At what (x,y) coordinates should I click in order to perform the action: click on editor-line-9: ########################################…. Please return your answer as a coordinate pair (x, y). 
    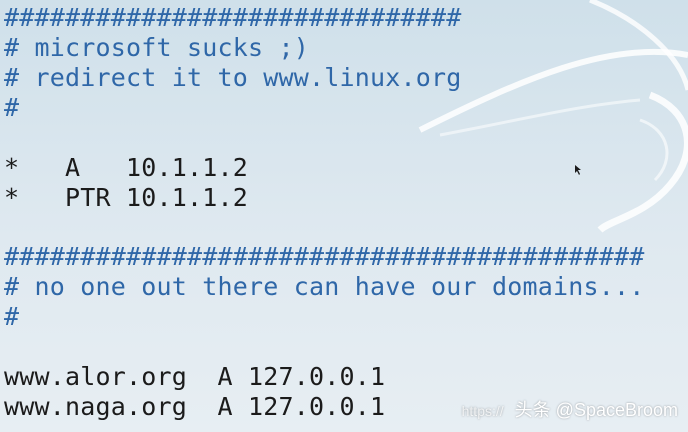
    Looking at the image, I should click on (324, 257).